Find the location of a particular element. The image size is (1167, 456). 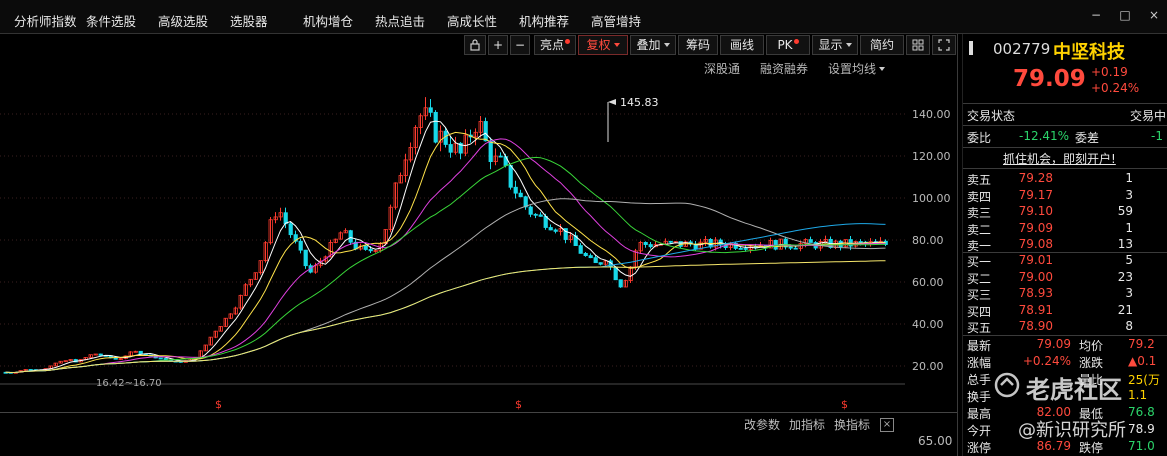

stat-label: 换手 is located at coordinates (979, 397).